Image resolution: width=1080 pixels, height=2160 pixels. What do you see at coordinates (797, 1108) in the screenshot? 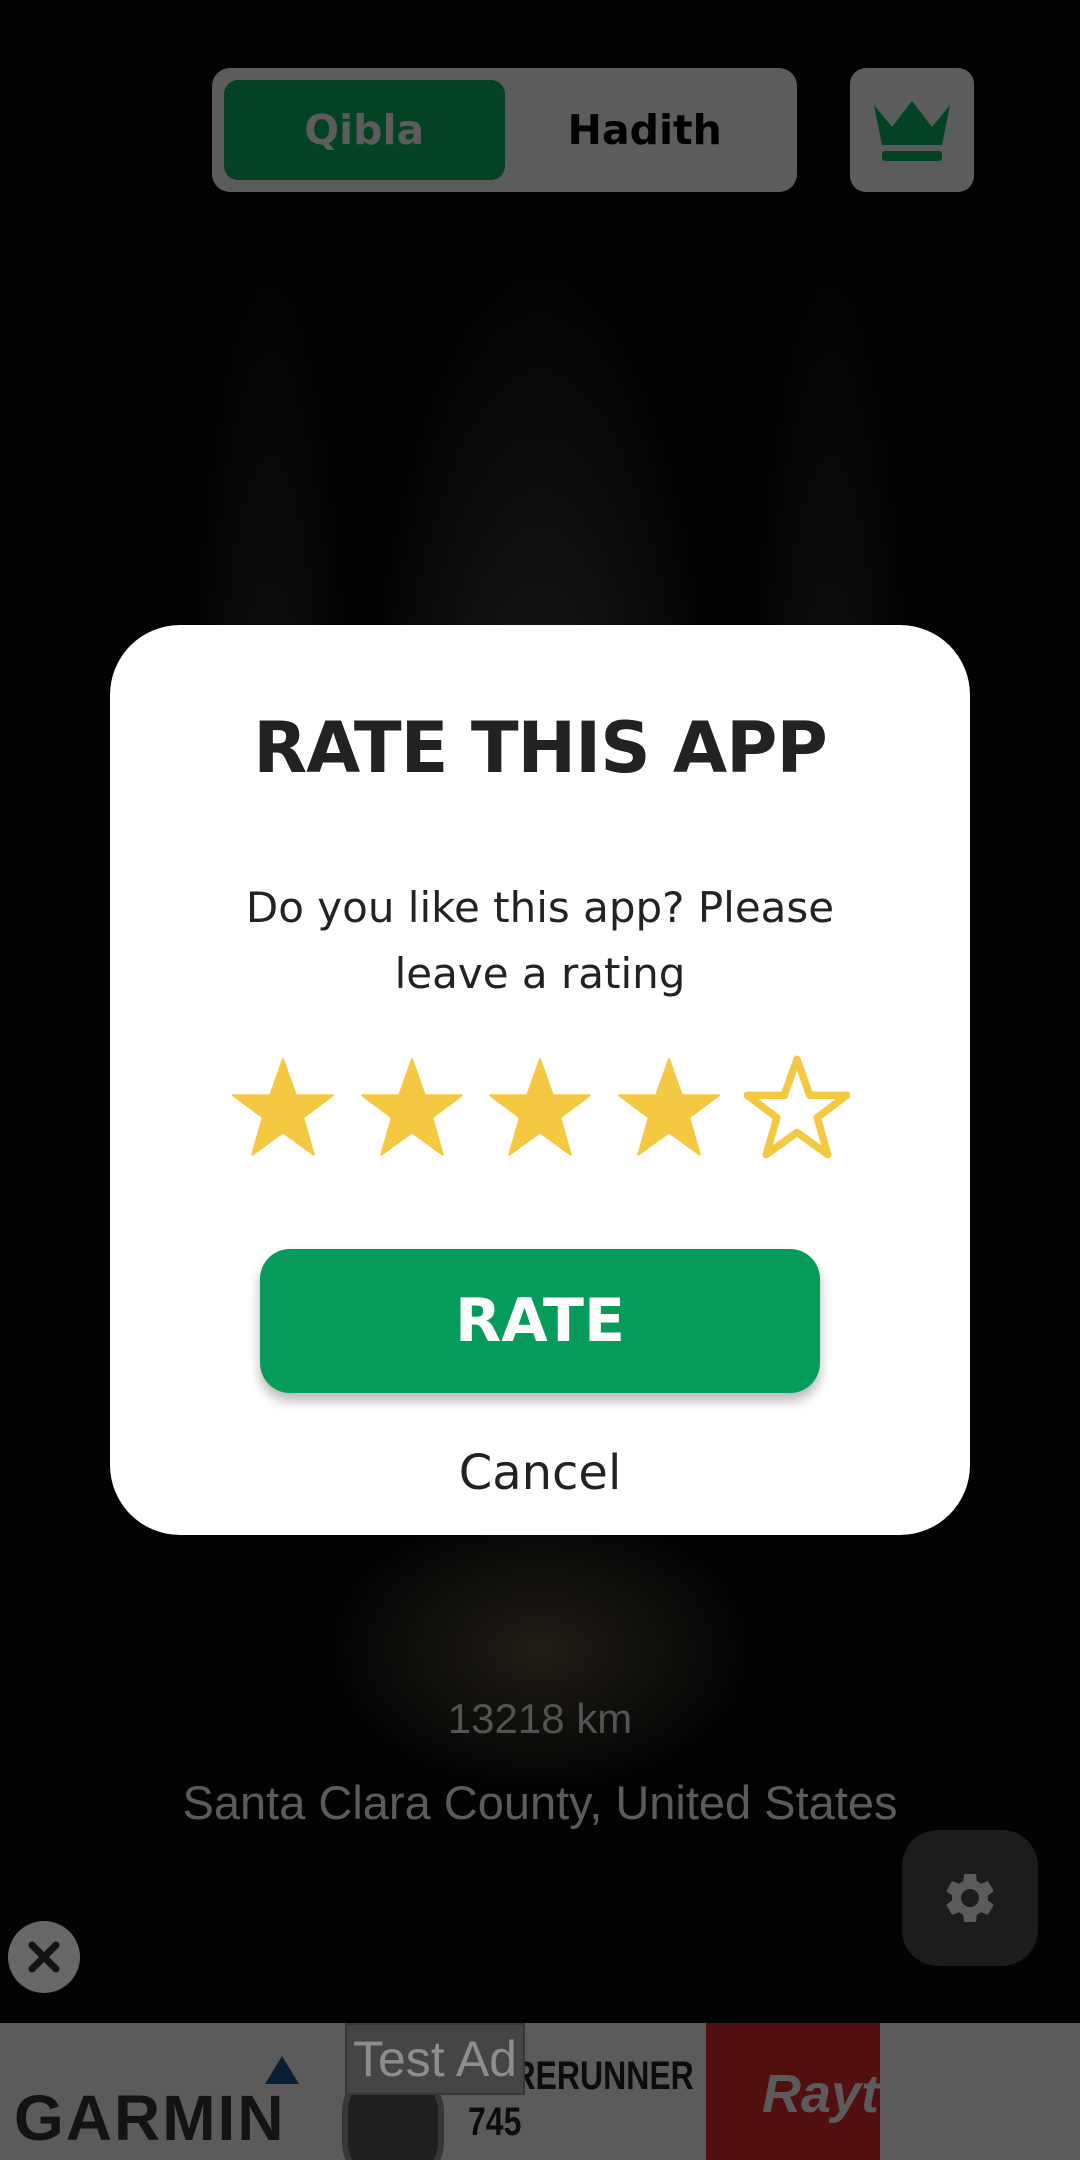
I see `star-5-icon` at bounding box center [797, 1108].